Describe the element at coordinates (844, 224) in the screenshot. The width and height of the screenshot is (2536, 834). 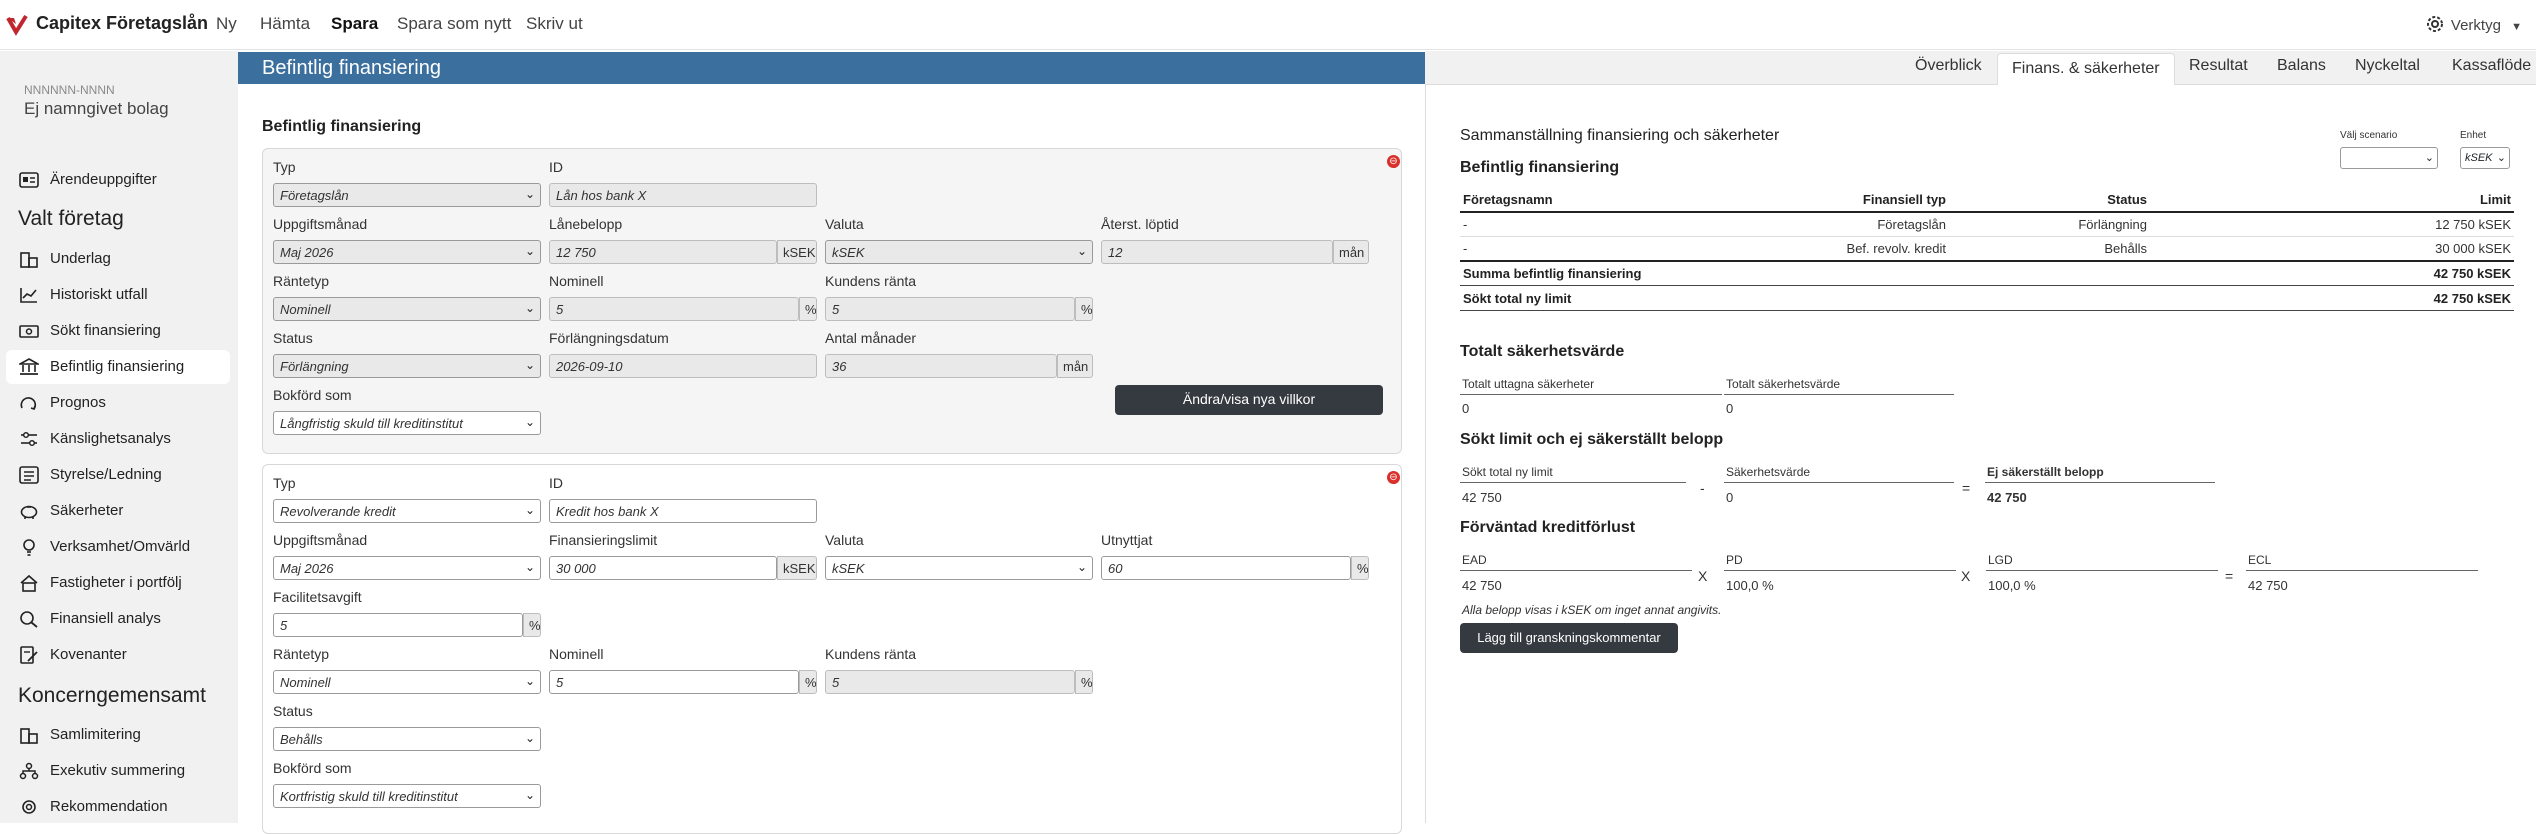
I see `currency-label: Valuta` at that location.